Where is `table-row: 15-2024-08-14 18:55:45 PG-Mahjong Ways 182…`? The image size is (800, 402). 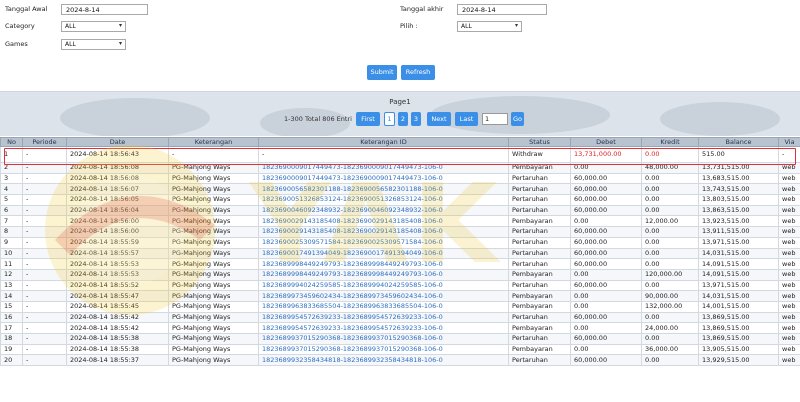
table-row: 15-2024-08-14 18:55:45 PG-Mahjong Ways 182… is located at coordinates (400, 306).